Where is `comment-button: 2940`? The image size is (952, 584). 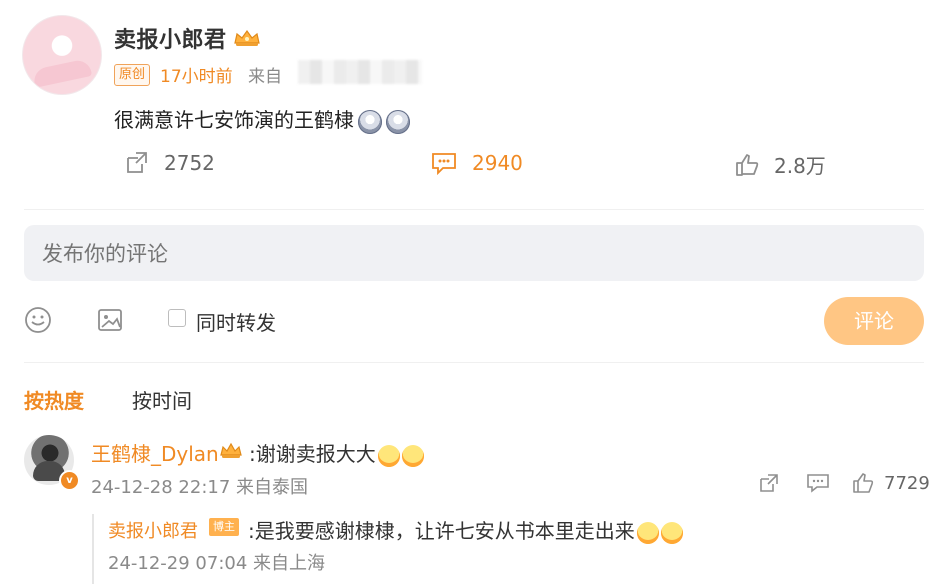 comment-button: 2940 is located at coordinates (476, 163).